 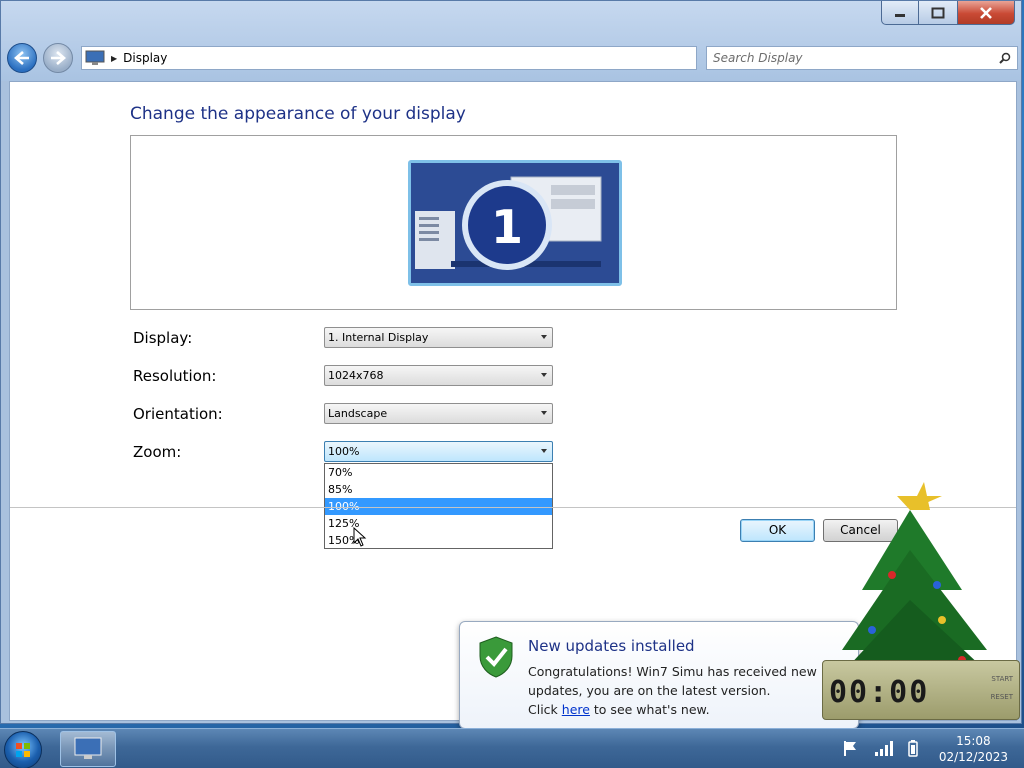 What do you see at coordinates (145, 58) in the screenshot?
I see `breadcrumb: Display` at bounding box center [145, 58].